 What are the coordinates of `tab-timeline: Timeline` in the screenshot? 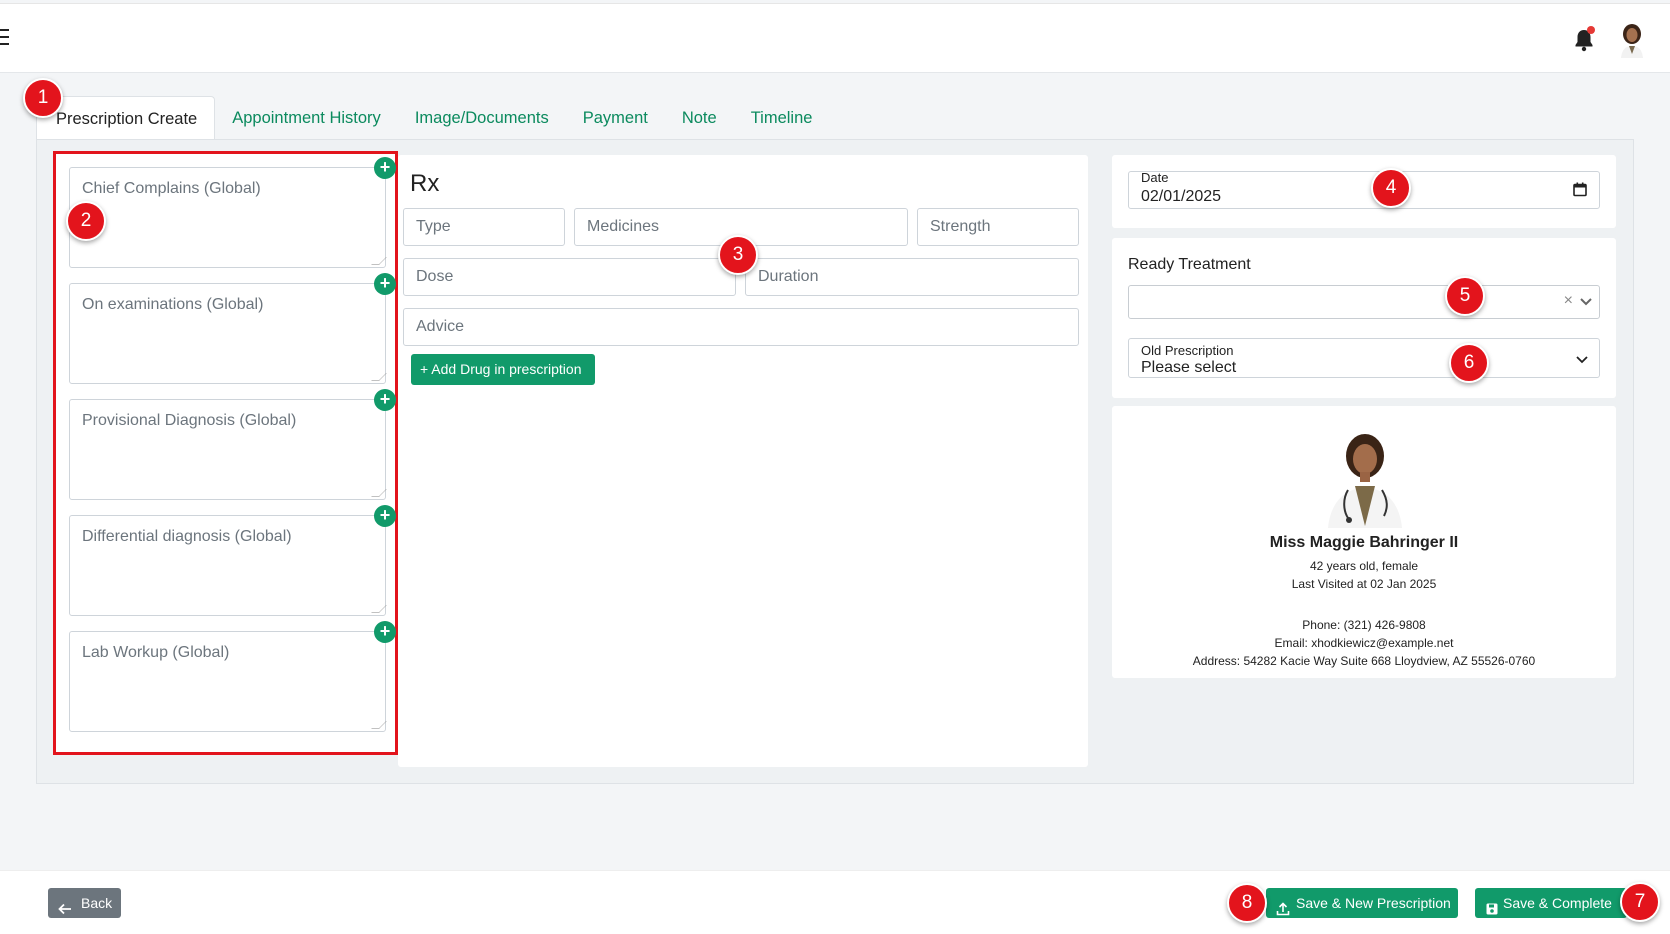 It's located at (782, 118).